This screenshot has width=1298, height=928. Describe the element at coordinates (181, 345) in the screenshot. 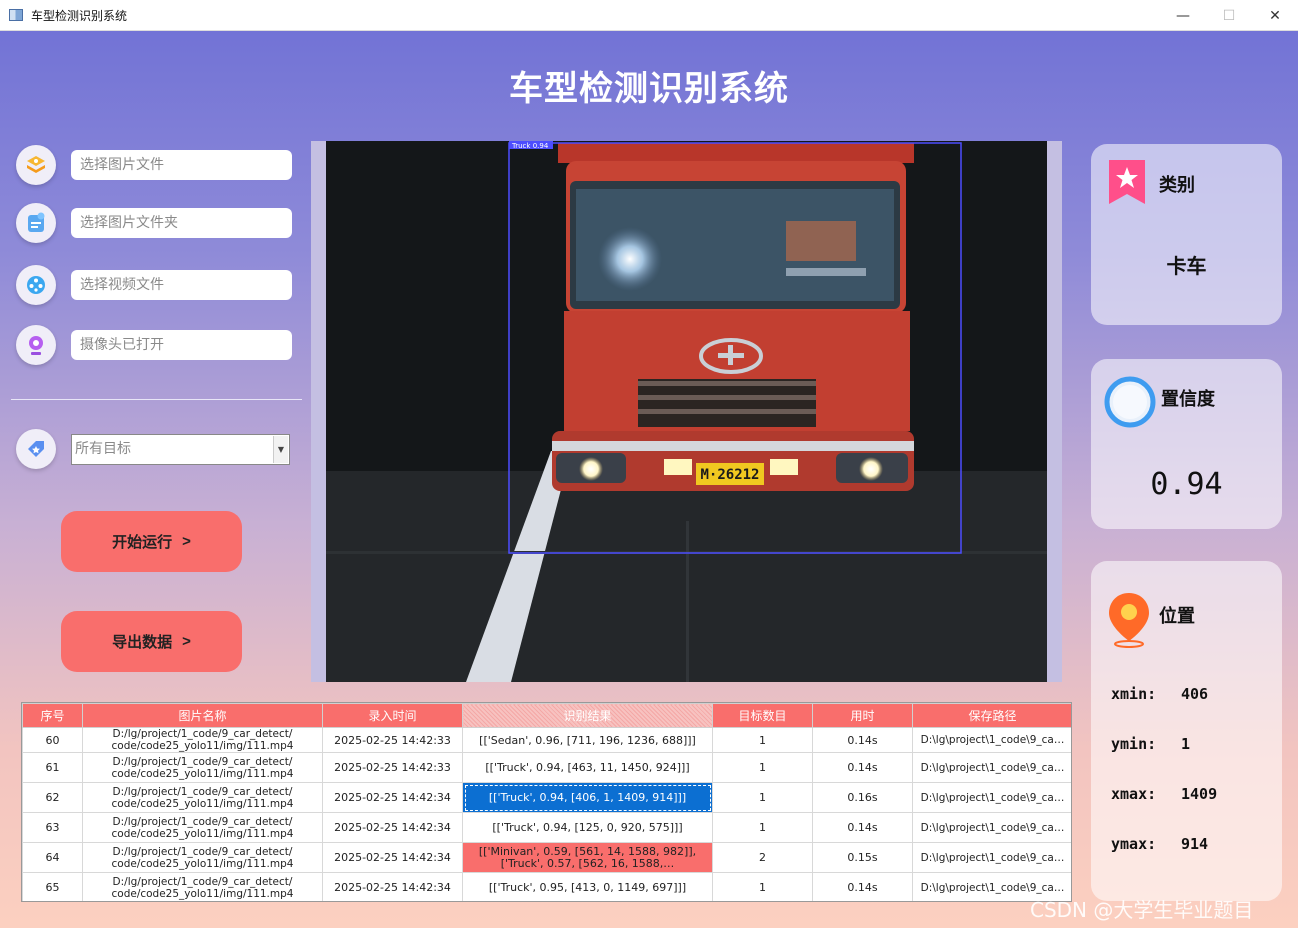

I see `camera-status-input: 摄像头已打开` at that location.